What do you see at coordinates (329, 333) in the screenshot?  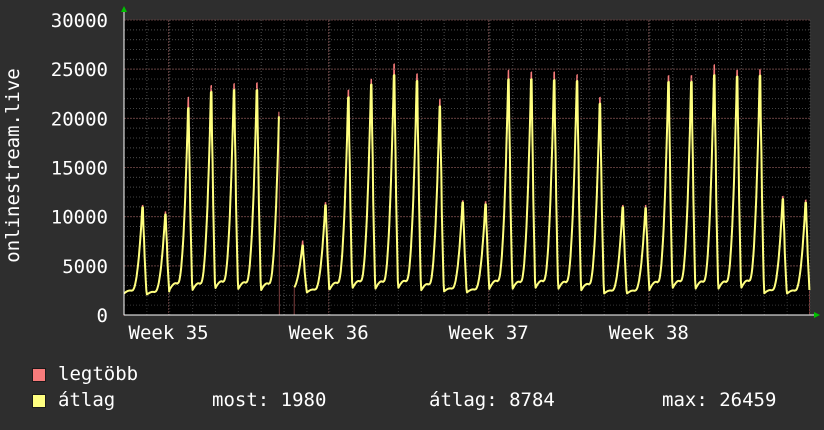 I see `x-tick-label: Week 36` at bounding box center [329, 333].